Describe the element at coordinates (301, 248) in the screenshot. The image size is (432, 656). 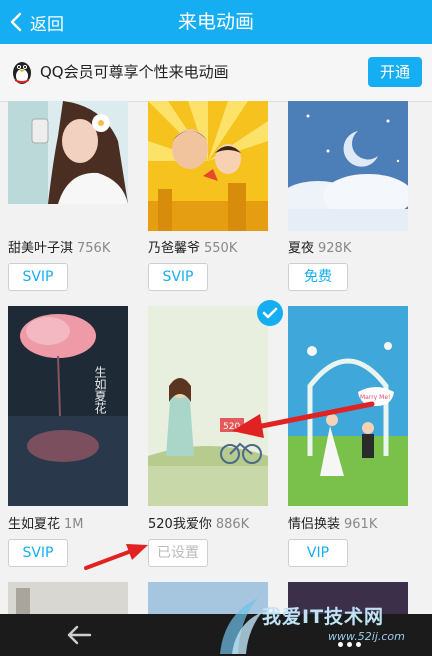
I see `animation-name: 夏夜` at that location.